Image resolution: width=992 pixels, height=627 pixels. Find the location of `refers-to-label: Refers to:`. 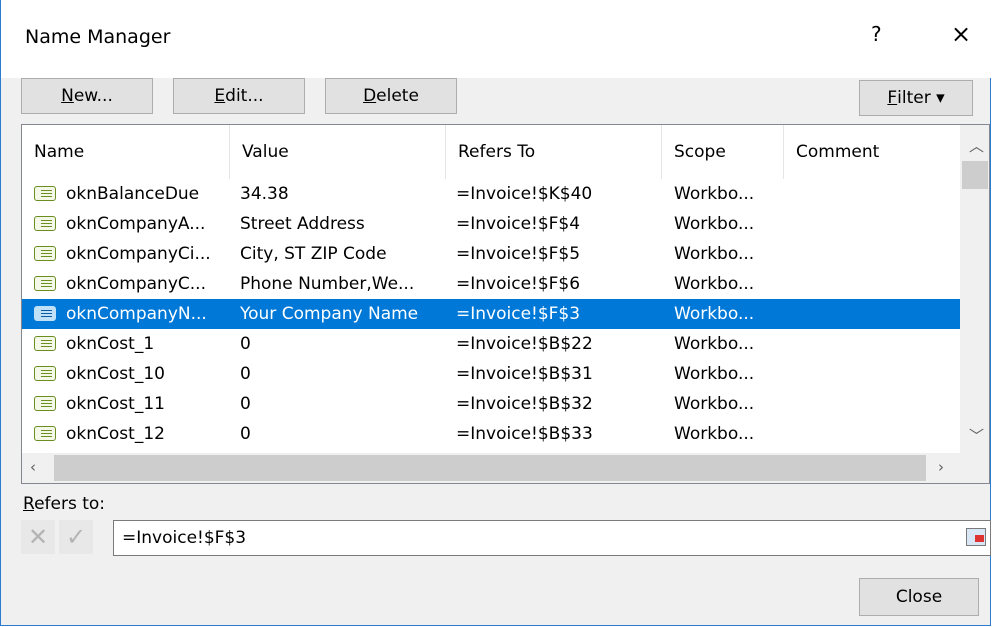

refers-to-label: Refers to: is located at coordinates (64, 504).